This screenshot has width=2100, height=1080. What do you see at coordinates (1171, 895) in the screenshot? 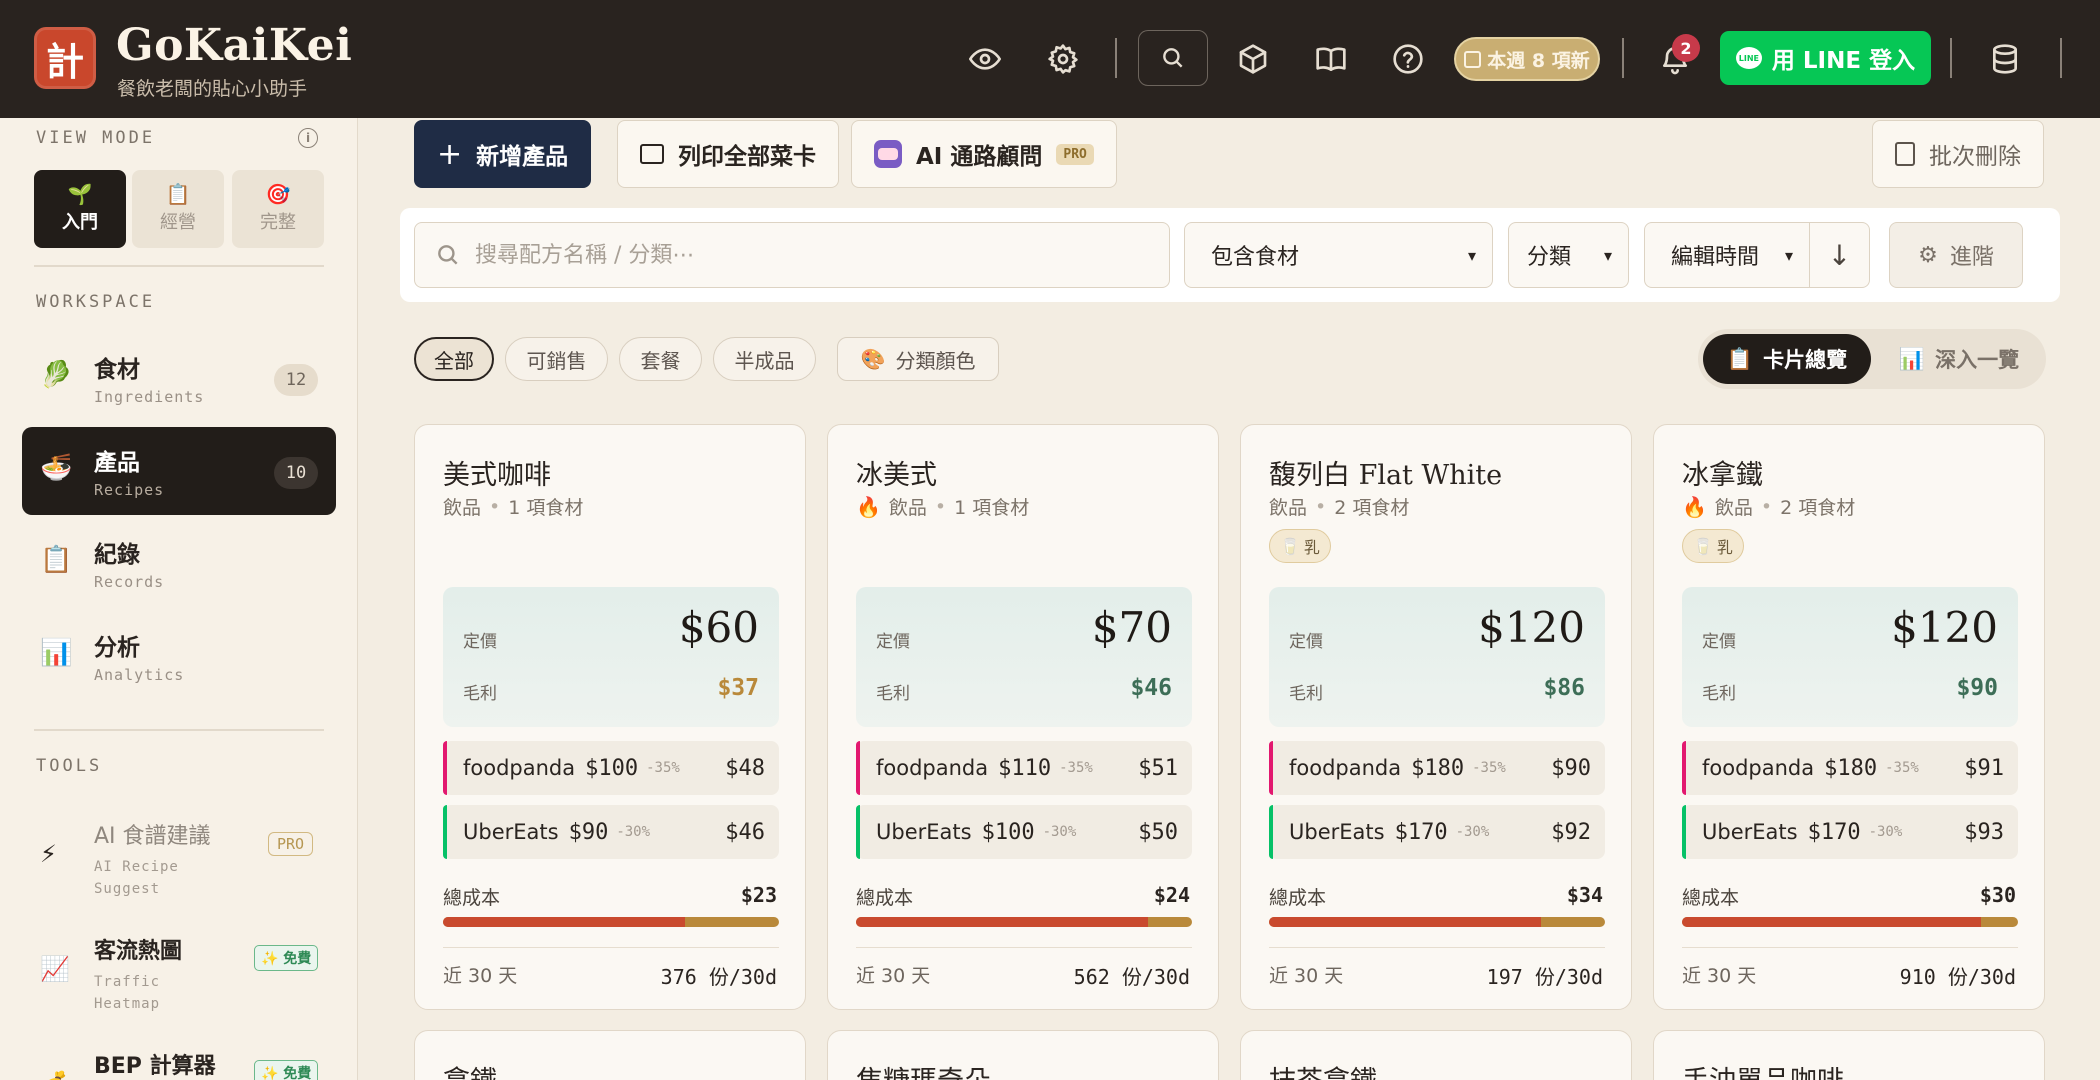
I see `total-cost-value: $24` at bounding box center [1171, 895].